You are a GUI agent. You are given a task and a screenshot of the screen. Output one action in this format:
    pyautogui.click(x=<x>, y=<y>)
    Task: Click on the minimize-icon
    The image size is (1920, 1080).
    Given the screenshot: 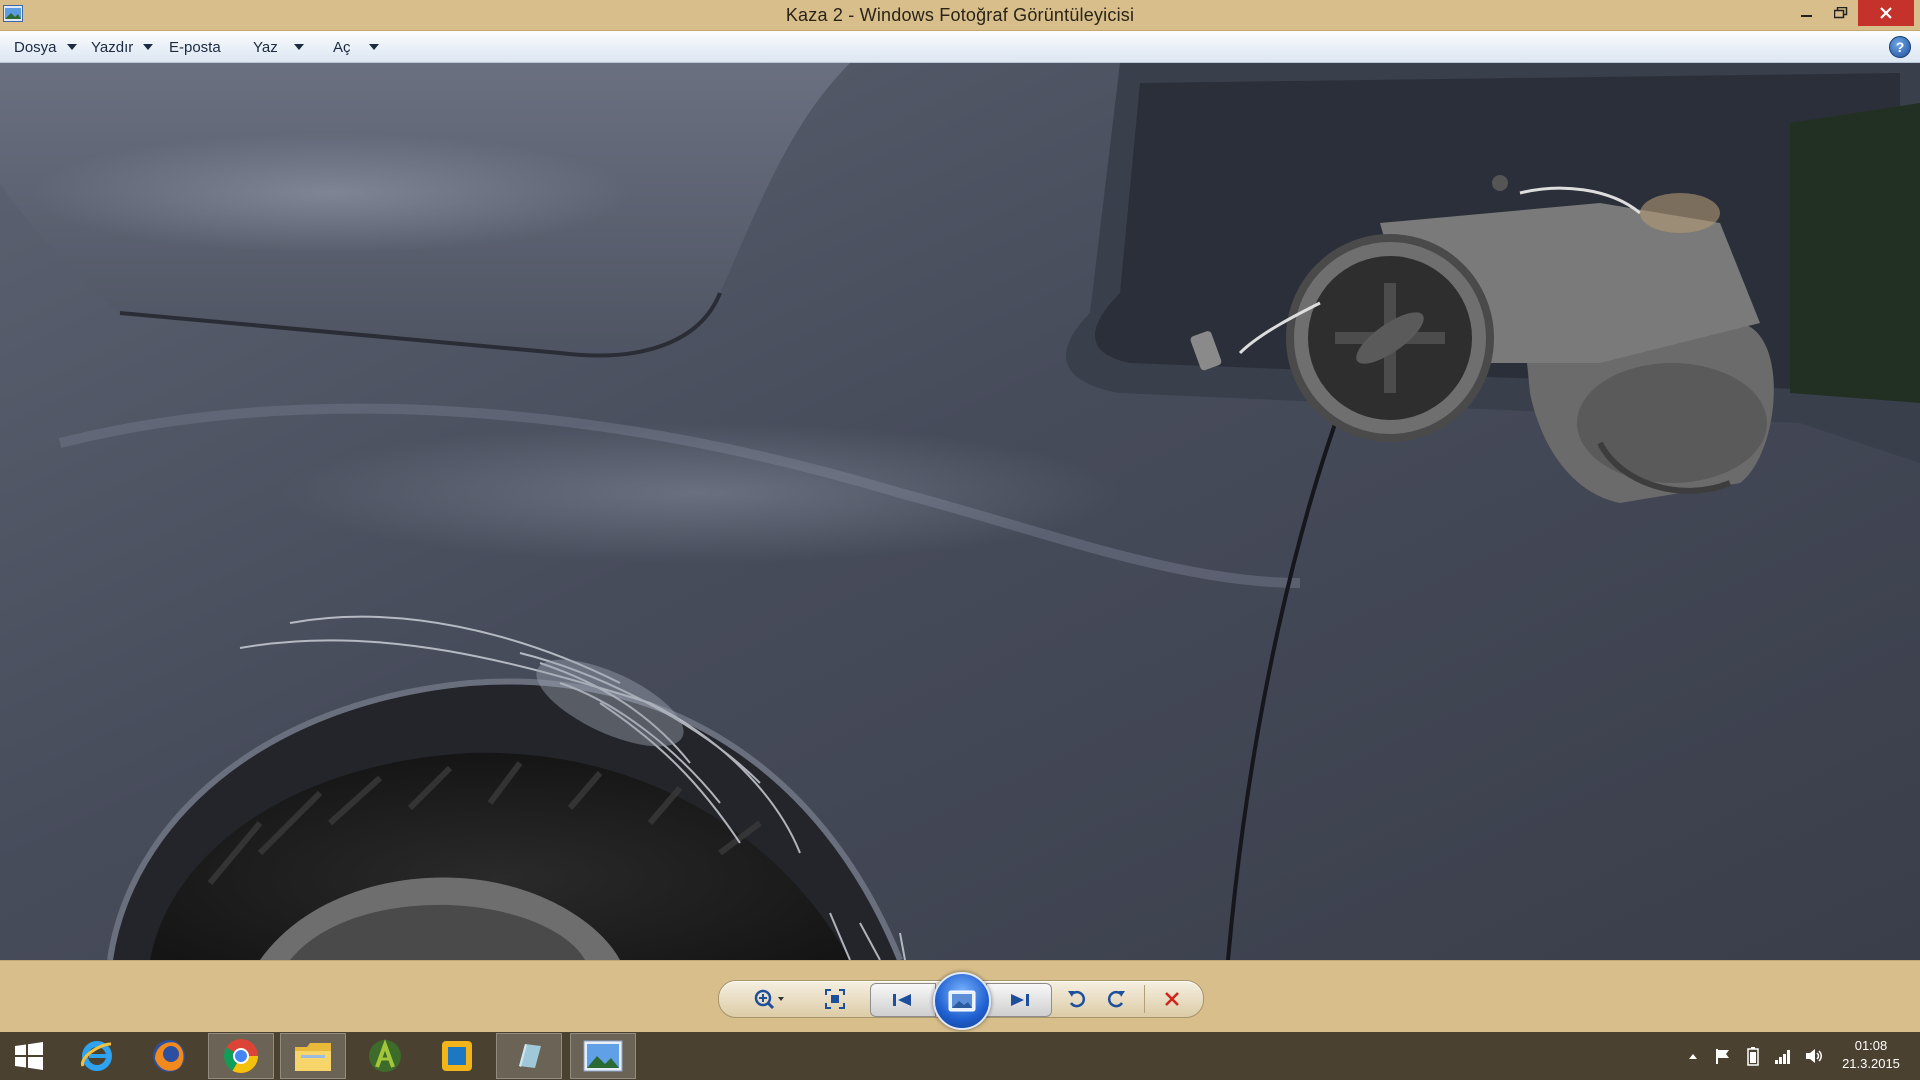 What is the action you would take?
    pyautogui.click(x=1806, y=16)
    